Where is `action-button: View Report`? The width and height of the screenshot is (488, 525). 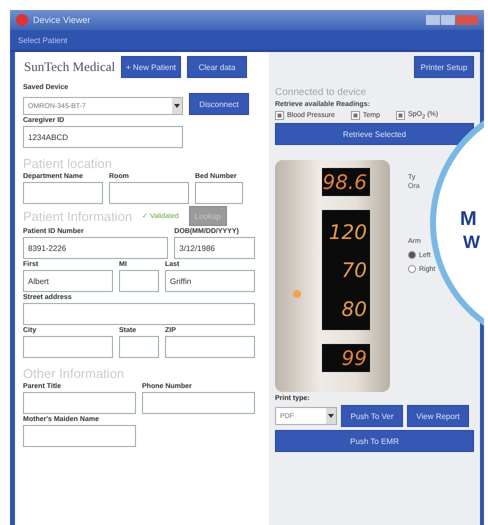
action-button: View Report is located at coordinates (438, 416).